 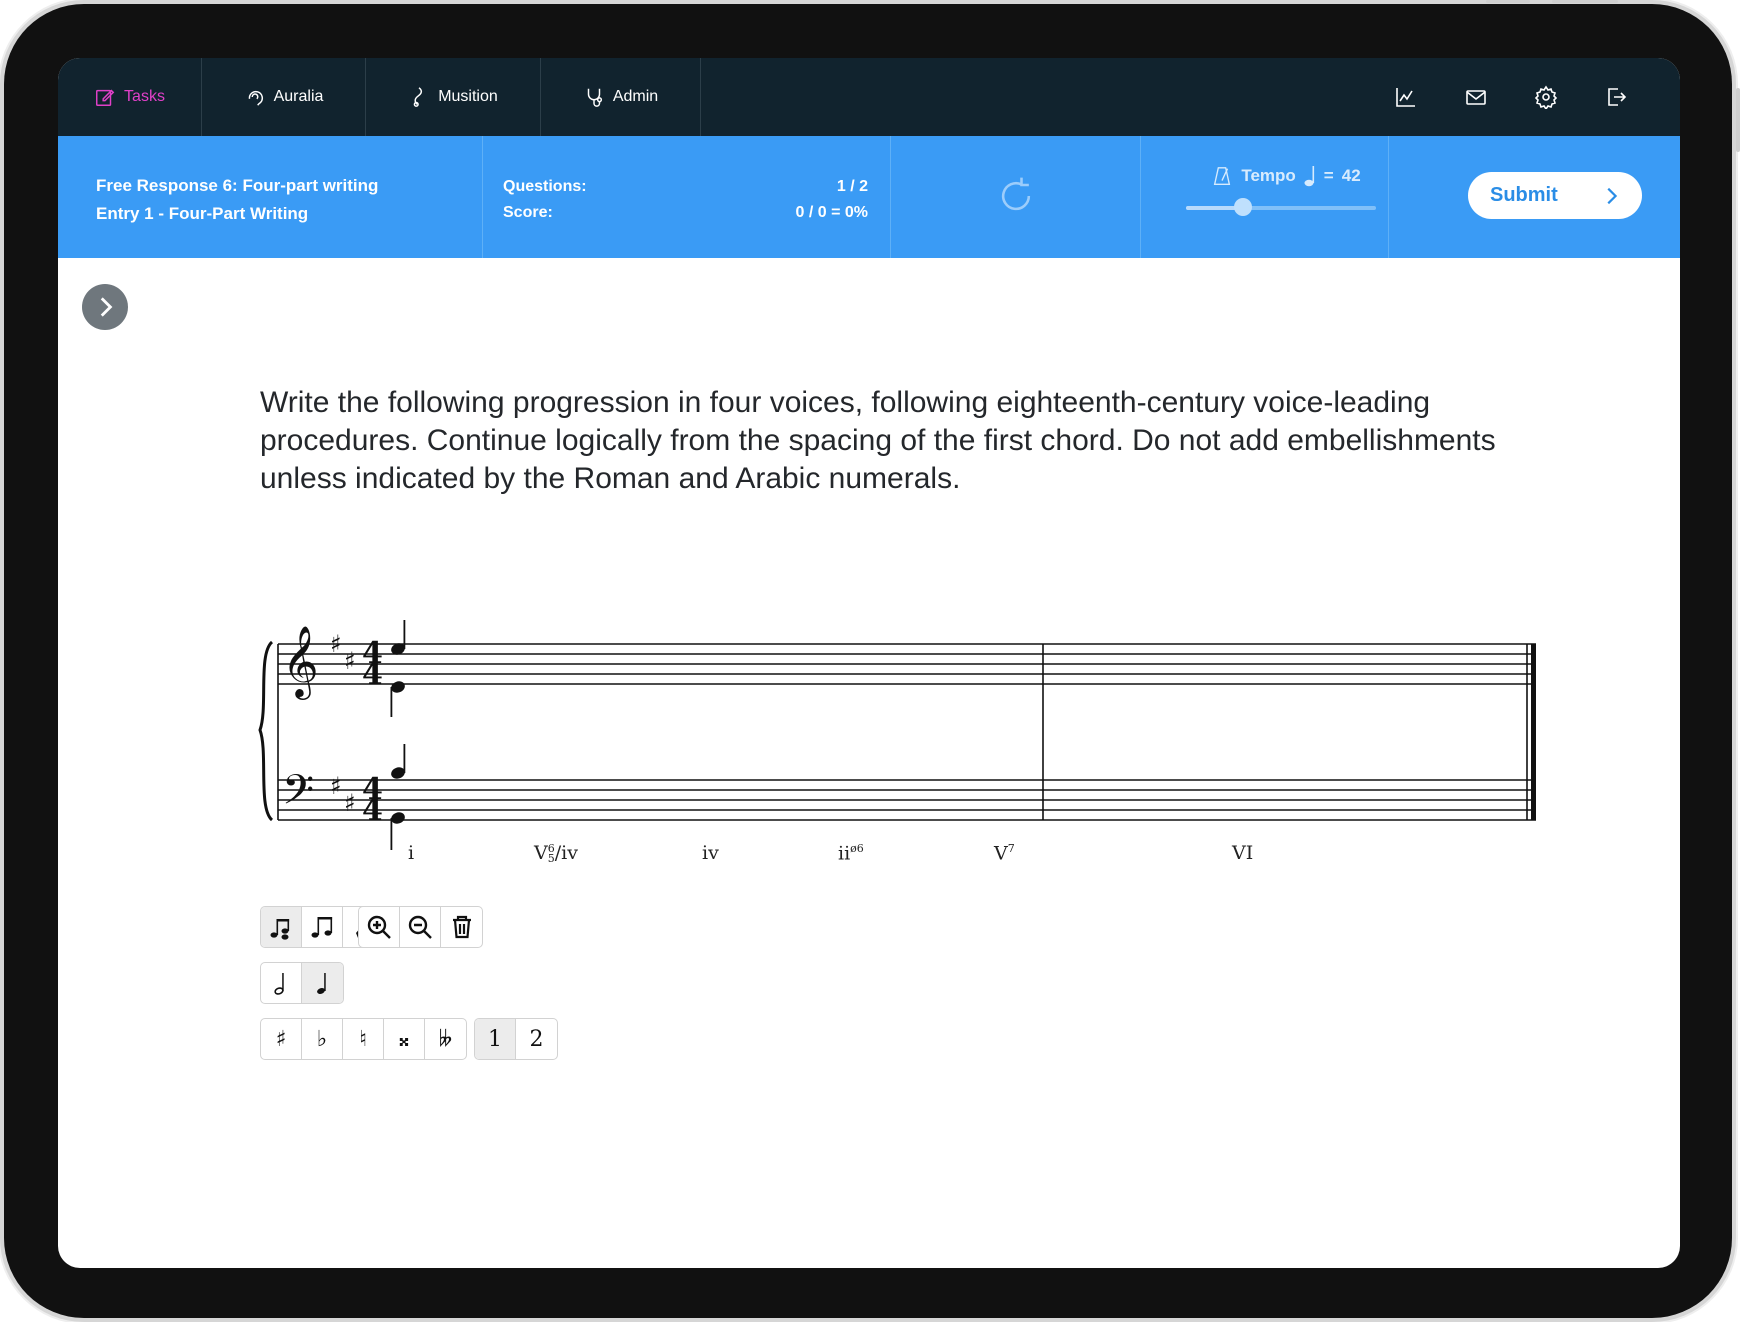 What do you see at coordinates (1616, 97) in the screenshot?
I see `logout-icon` at bounding box center [1616, 97].